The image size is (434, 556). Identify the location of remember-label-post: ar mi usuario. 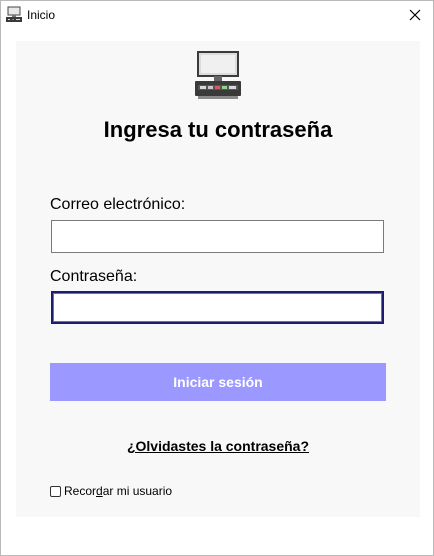
(137, 491).